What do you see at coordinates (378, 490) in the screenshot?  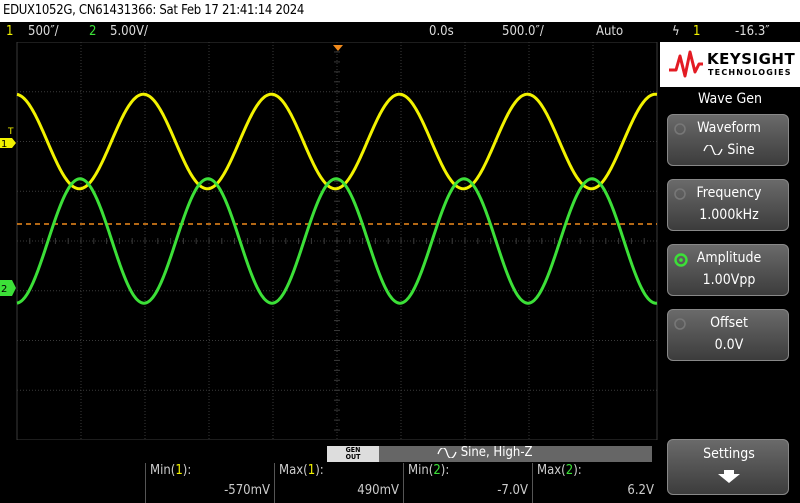 I see `measurement-value: 490mV` at bounding box center [378, 490].